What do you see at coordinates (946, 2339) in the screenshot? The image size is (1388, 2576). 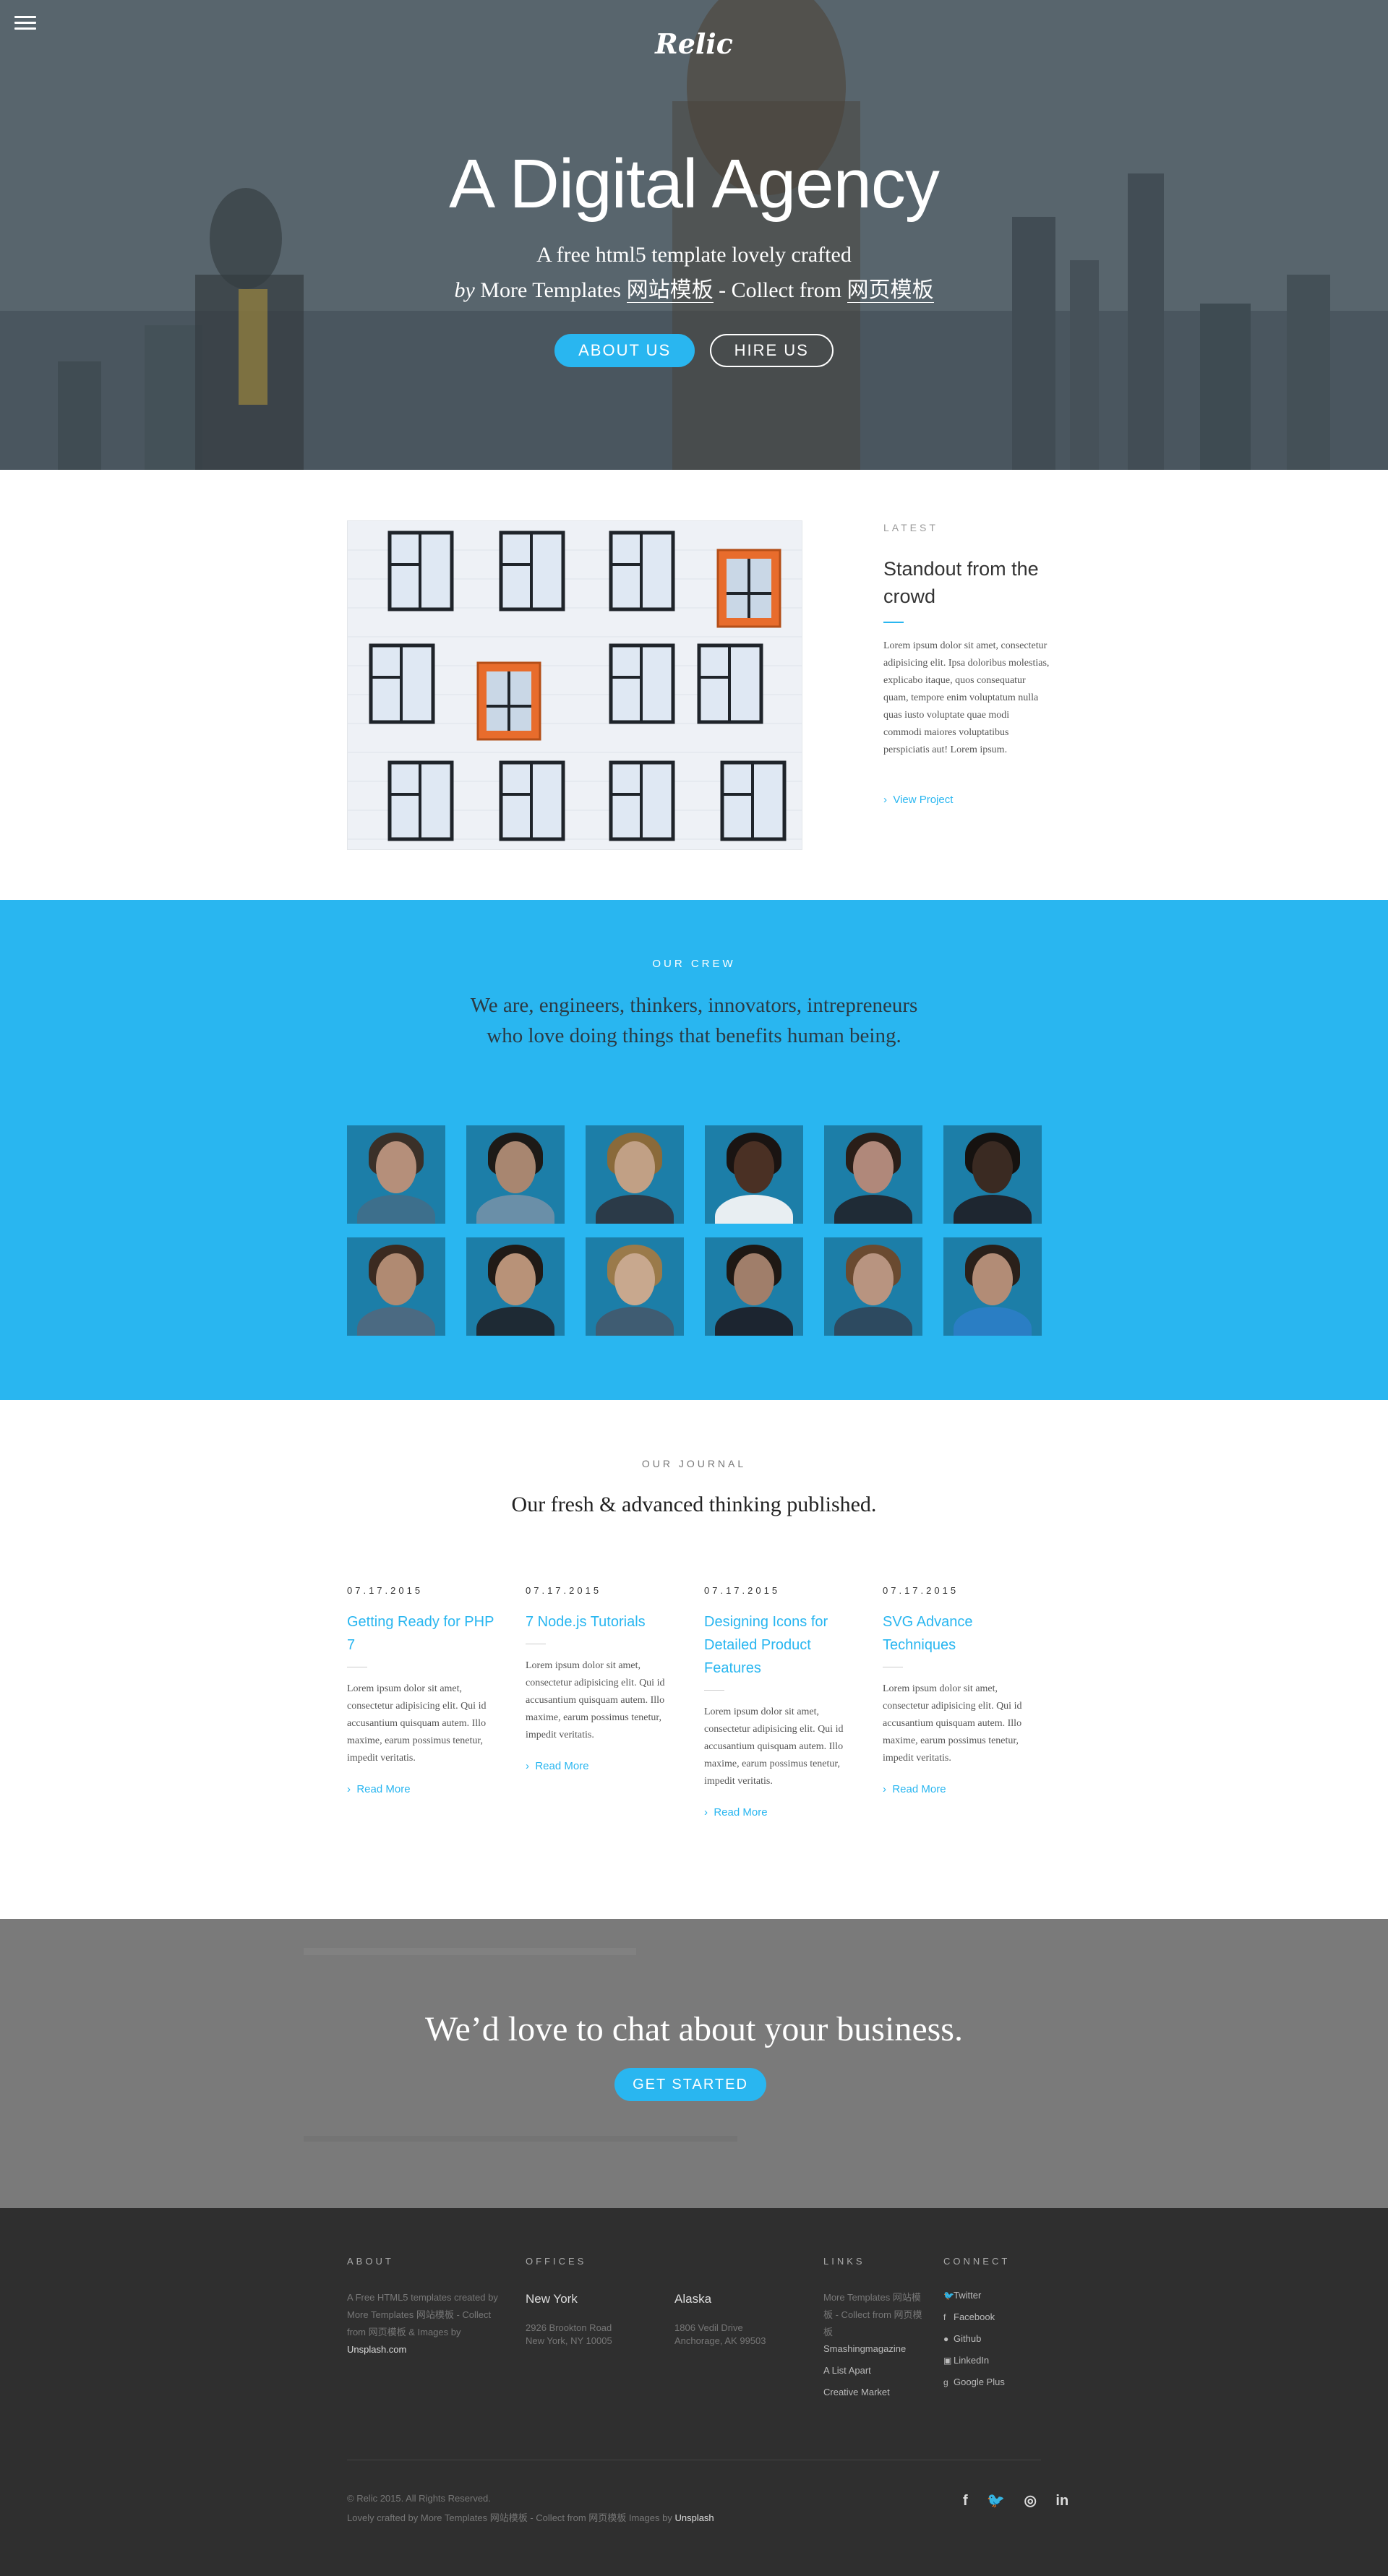 I see `github-icon: ●` at bounding box center [946, 2339].